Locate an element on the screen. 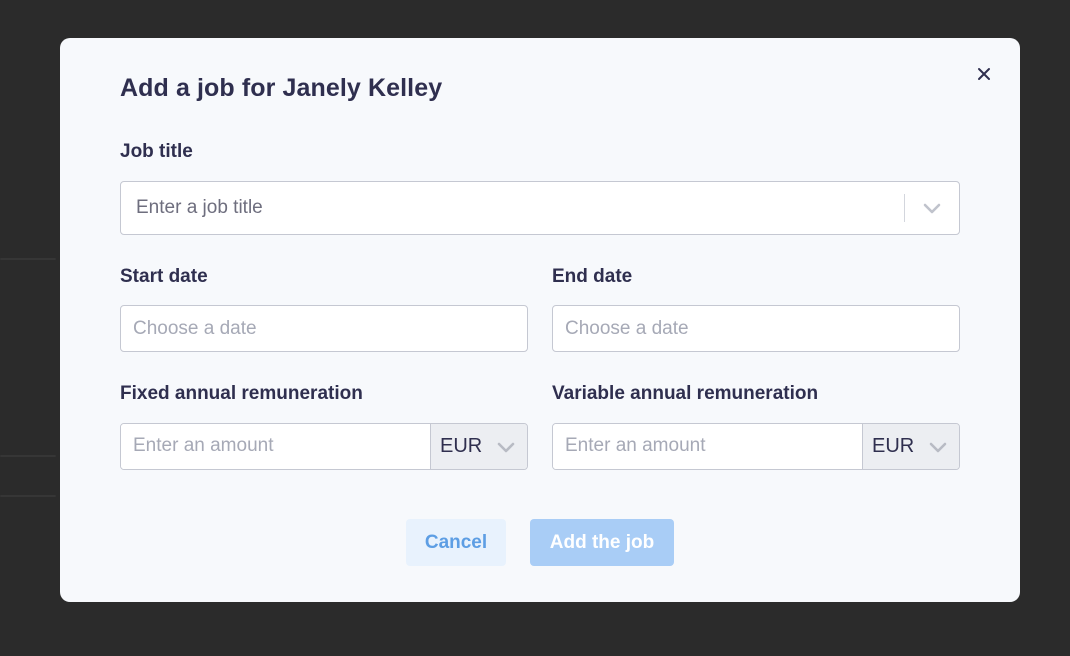 This screenshot has width=1070, height=656. modal-title: Add a job for Janely Kelley is located at coordinates (281, 88).